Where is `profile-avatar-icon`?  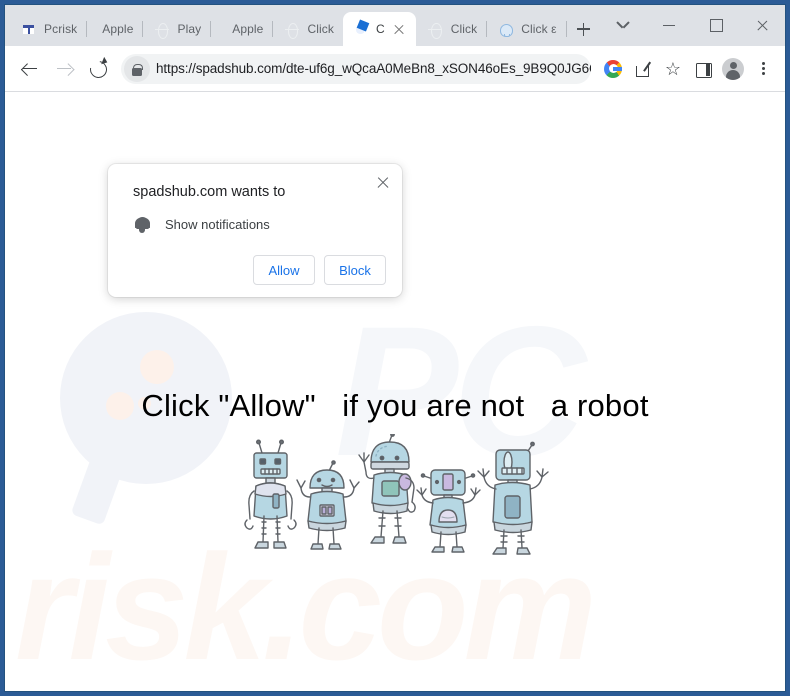 profile-avatar-icon is located at coordinates (733, 69).